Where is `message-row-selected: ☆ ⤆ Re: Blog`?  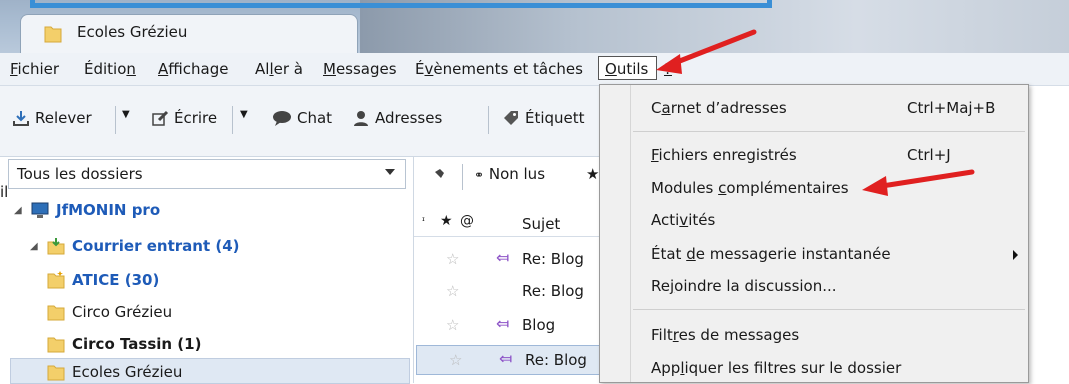
message-row-selected: ☆ ⤆ Re: Blog is located at coordinates (509, 360).